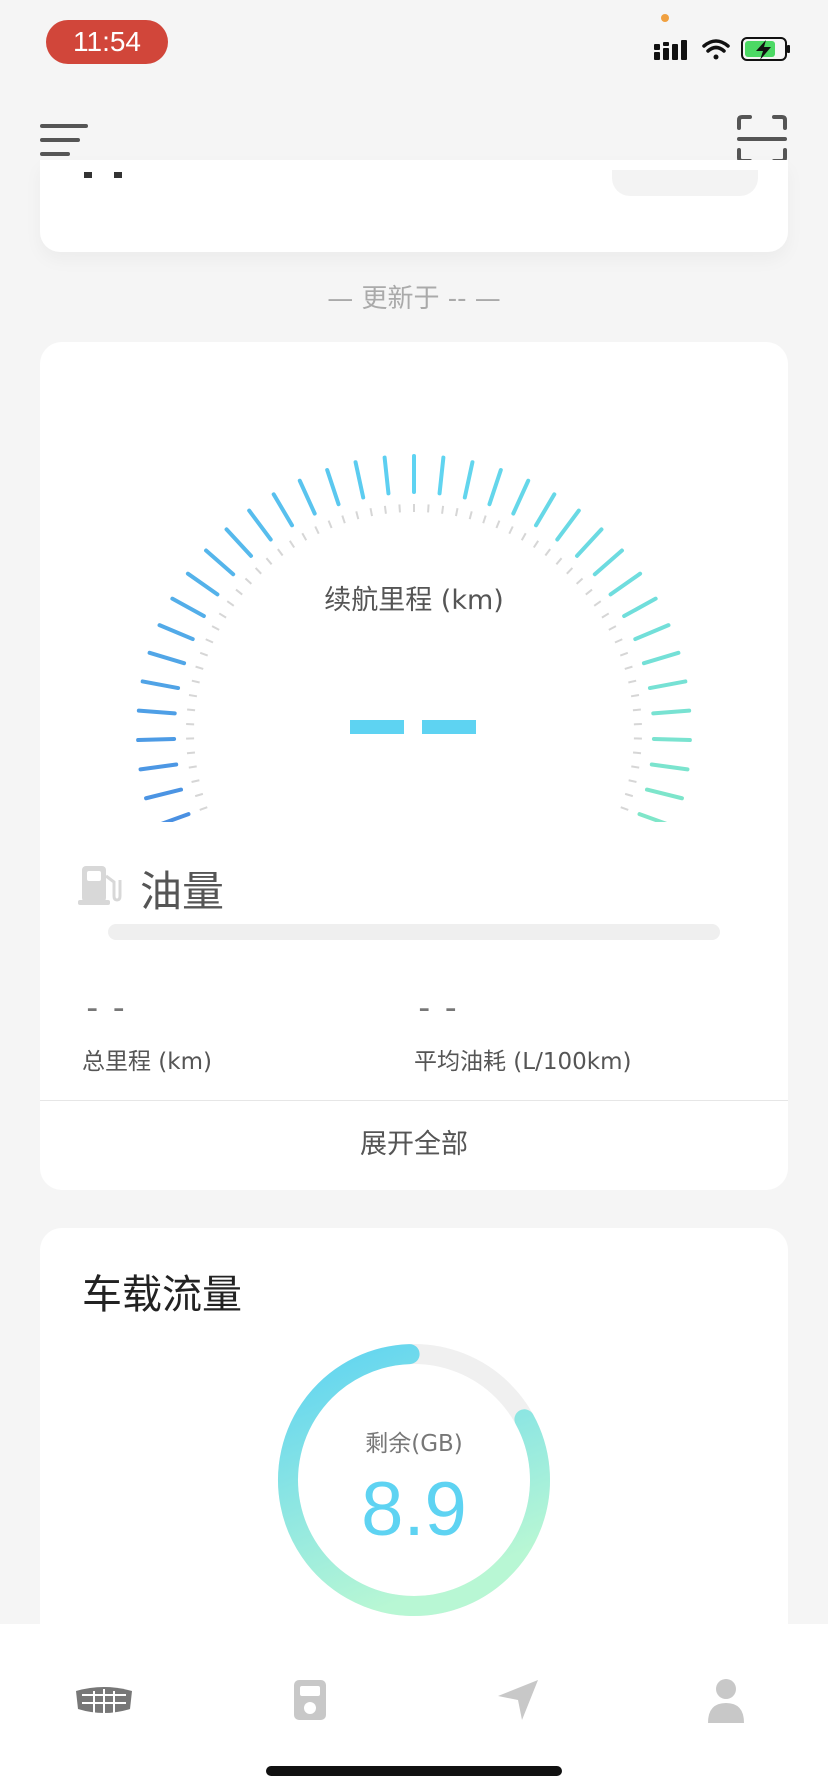 The image size is (828, 1792). I want to click on person-icon, so click(726, 1701).